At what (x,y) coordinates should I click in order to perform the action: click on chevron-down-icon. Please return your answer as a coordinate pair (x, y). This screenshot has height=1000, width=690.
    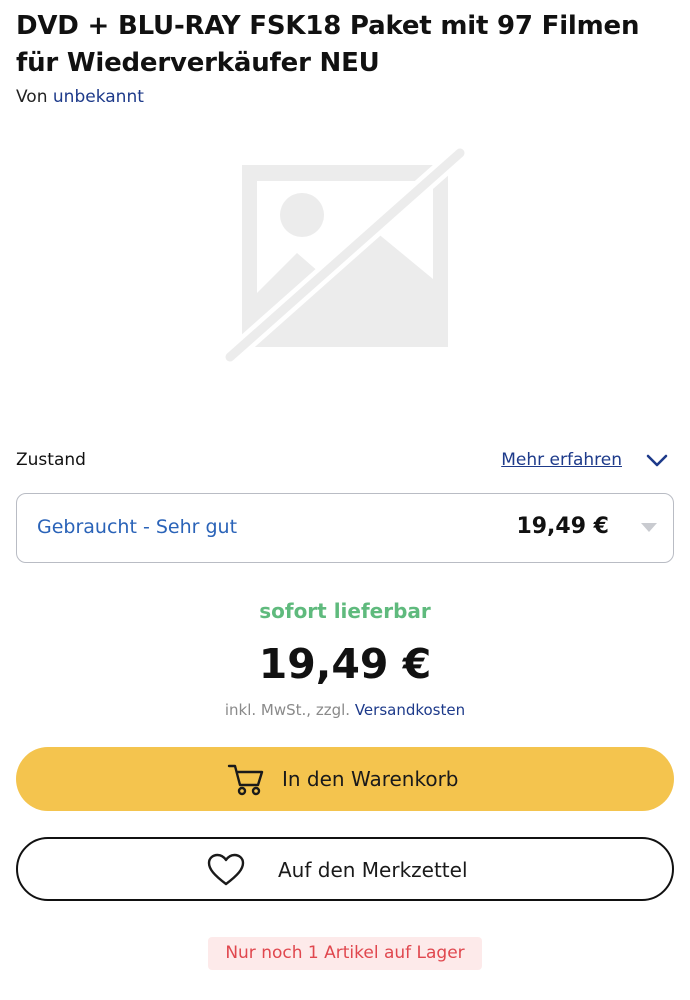
    Looking at the image, I should click on (657, 460).